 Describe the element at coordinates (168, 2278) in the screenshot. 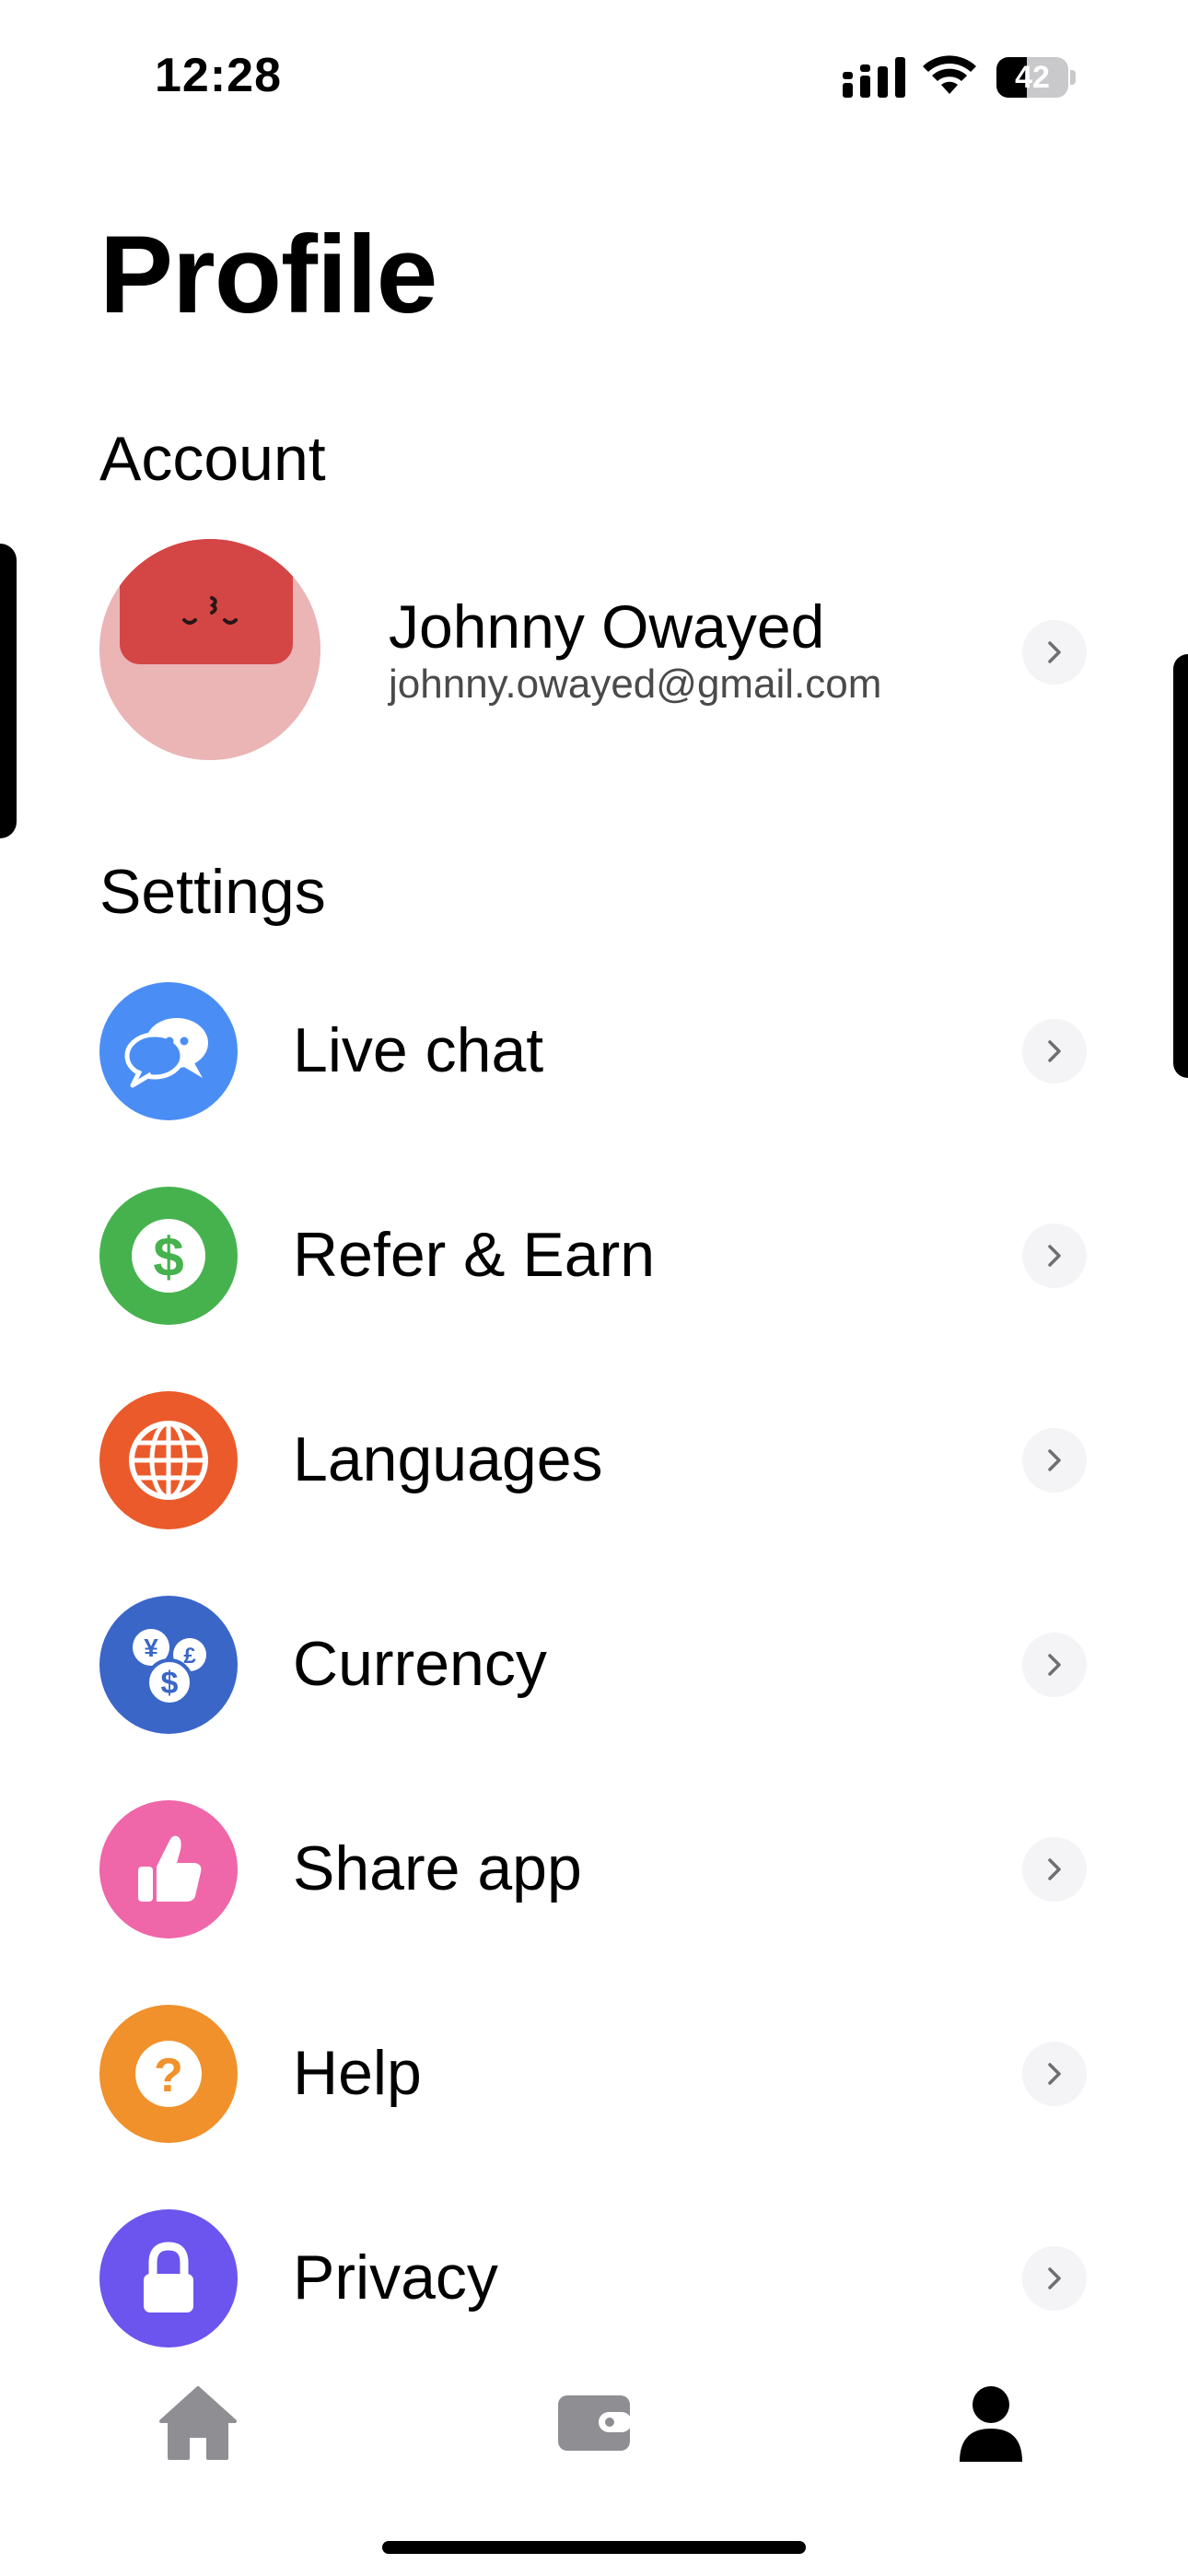

I see `lock-icon` at that location.